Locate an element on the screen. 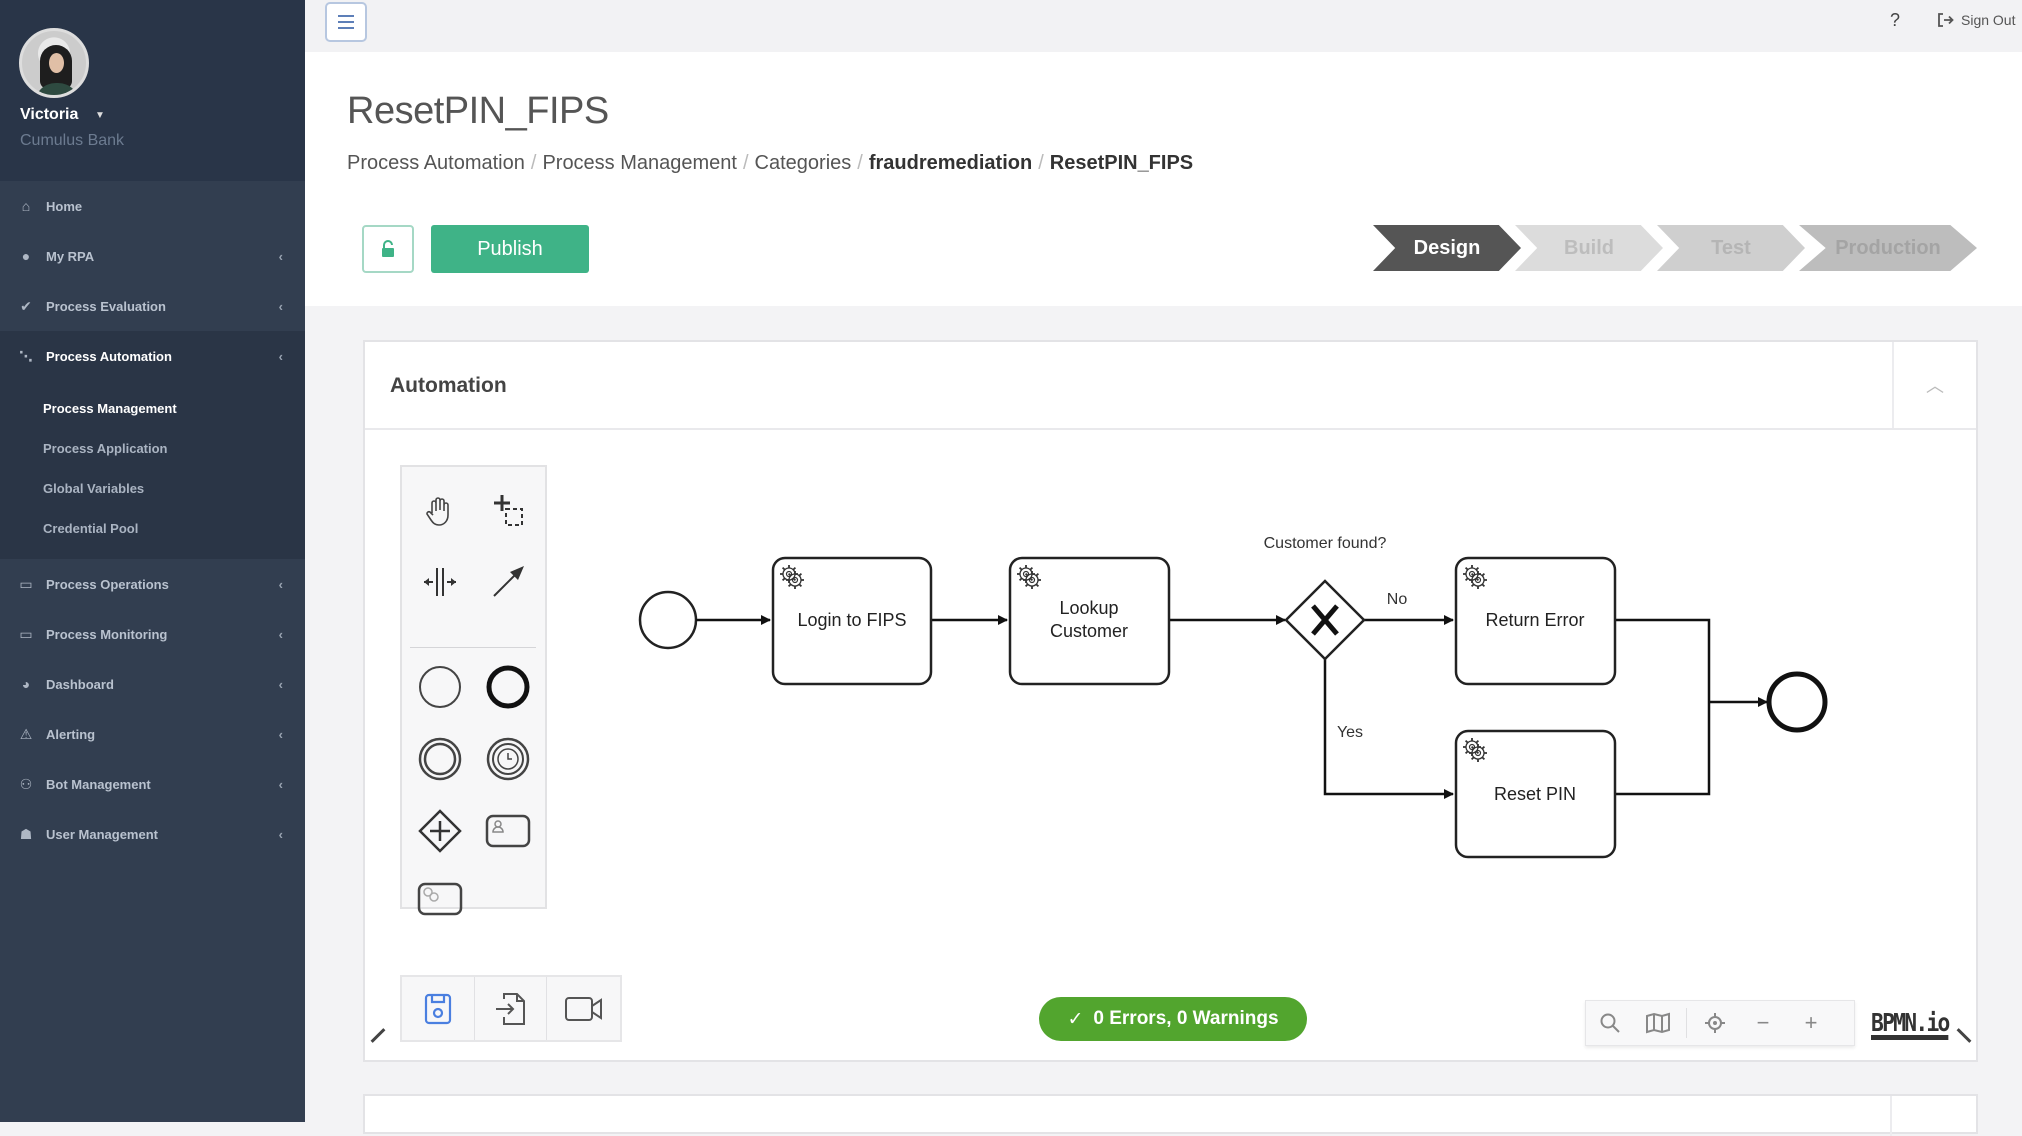 The image size is (2022, 1136). check-icon: ✔ is located at coordinates (26, 305).